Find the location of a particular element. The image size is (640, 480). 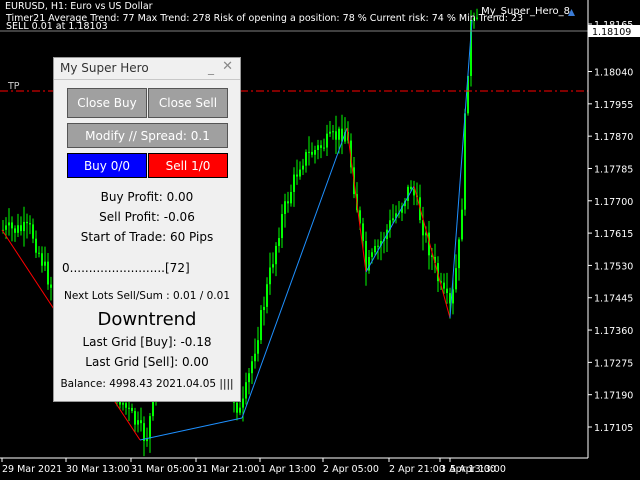

time-tick-label: 1 Apr 13:00 is located at coordinates (288, 469).